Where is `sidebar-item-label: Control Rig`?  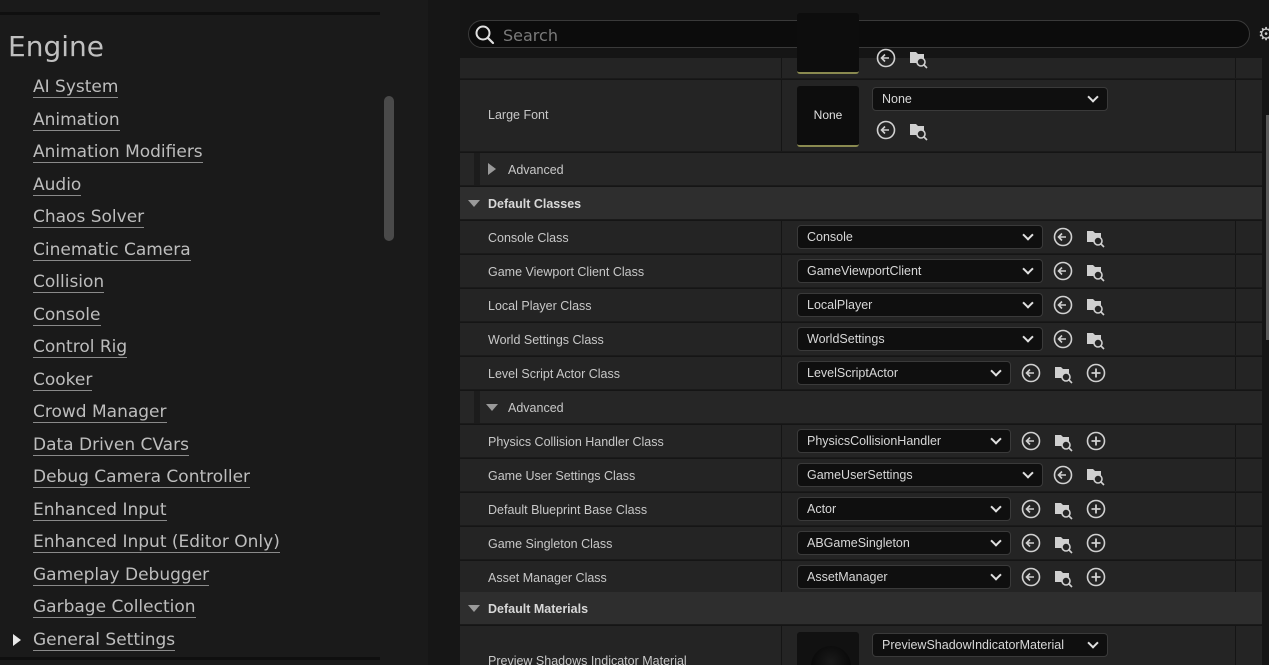
sidebar-item-label: Control Rig is located at coordinates (80, 348).